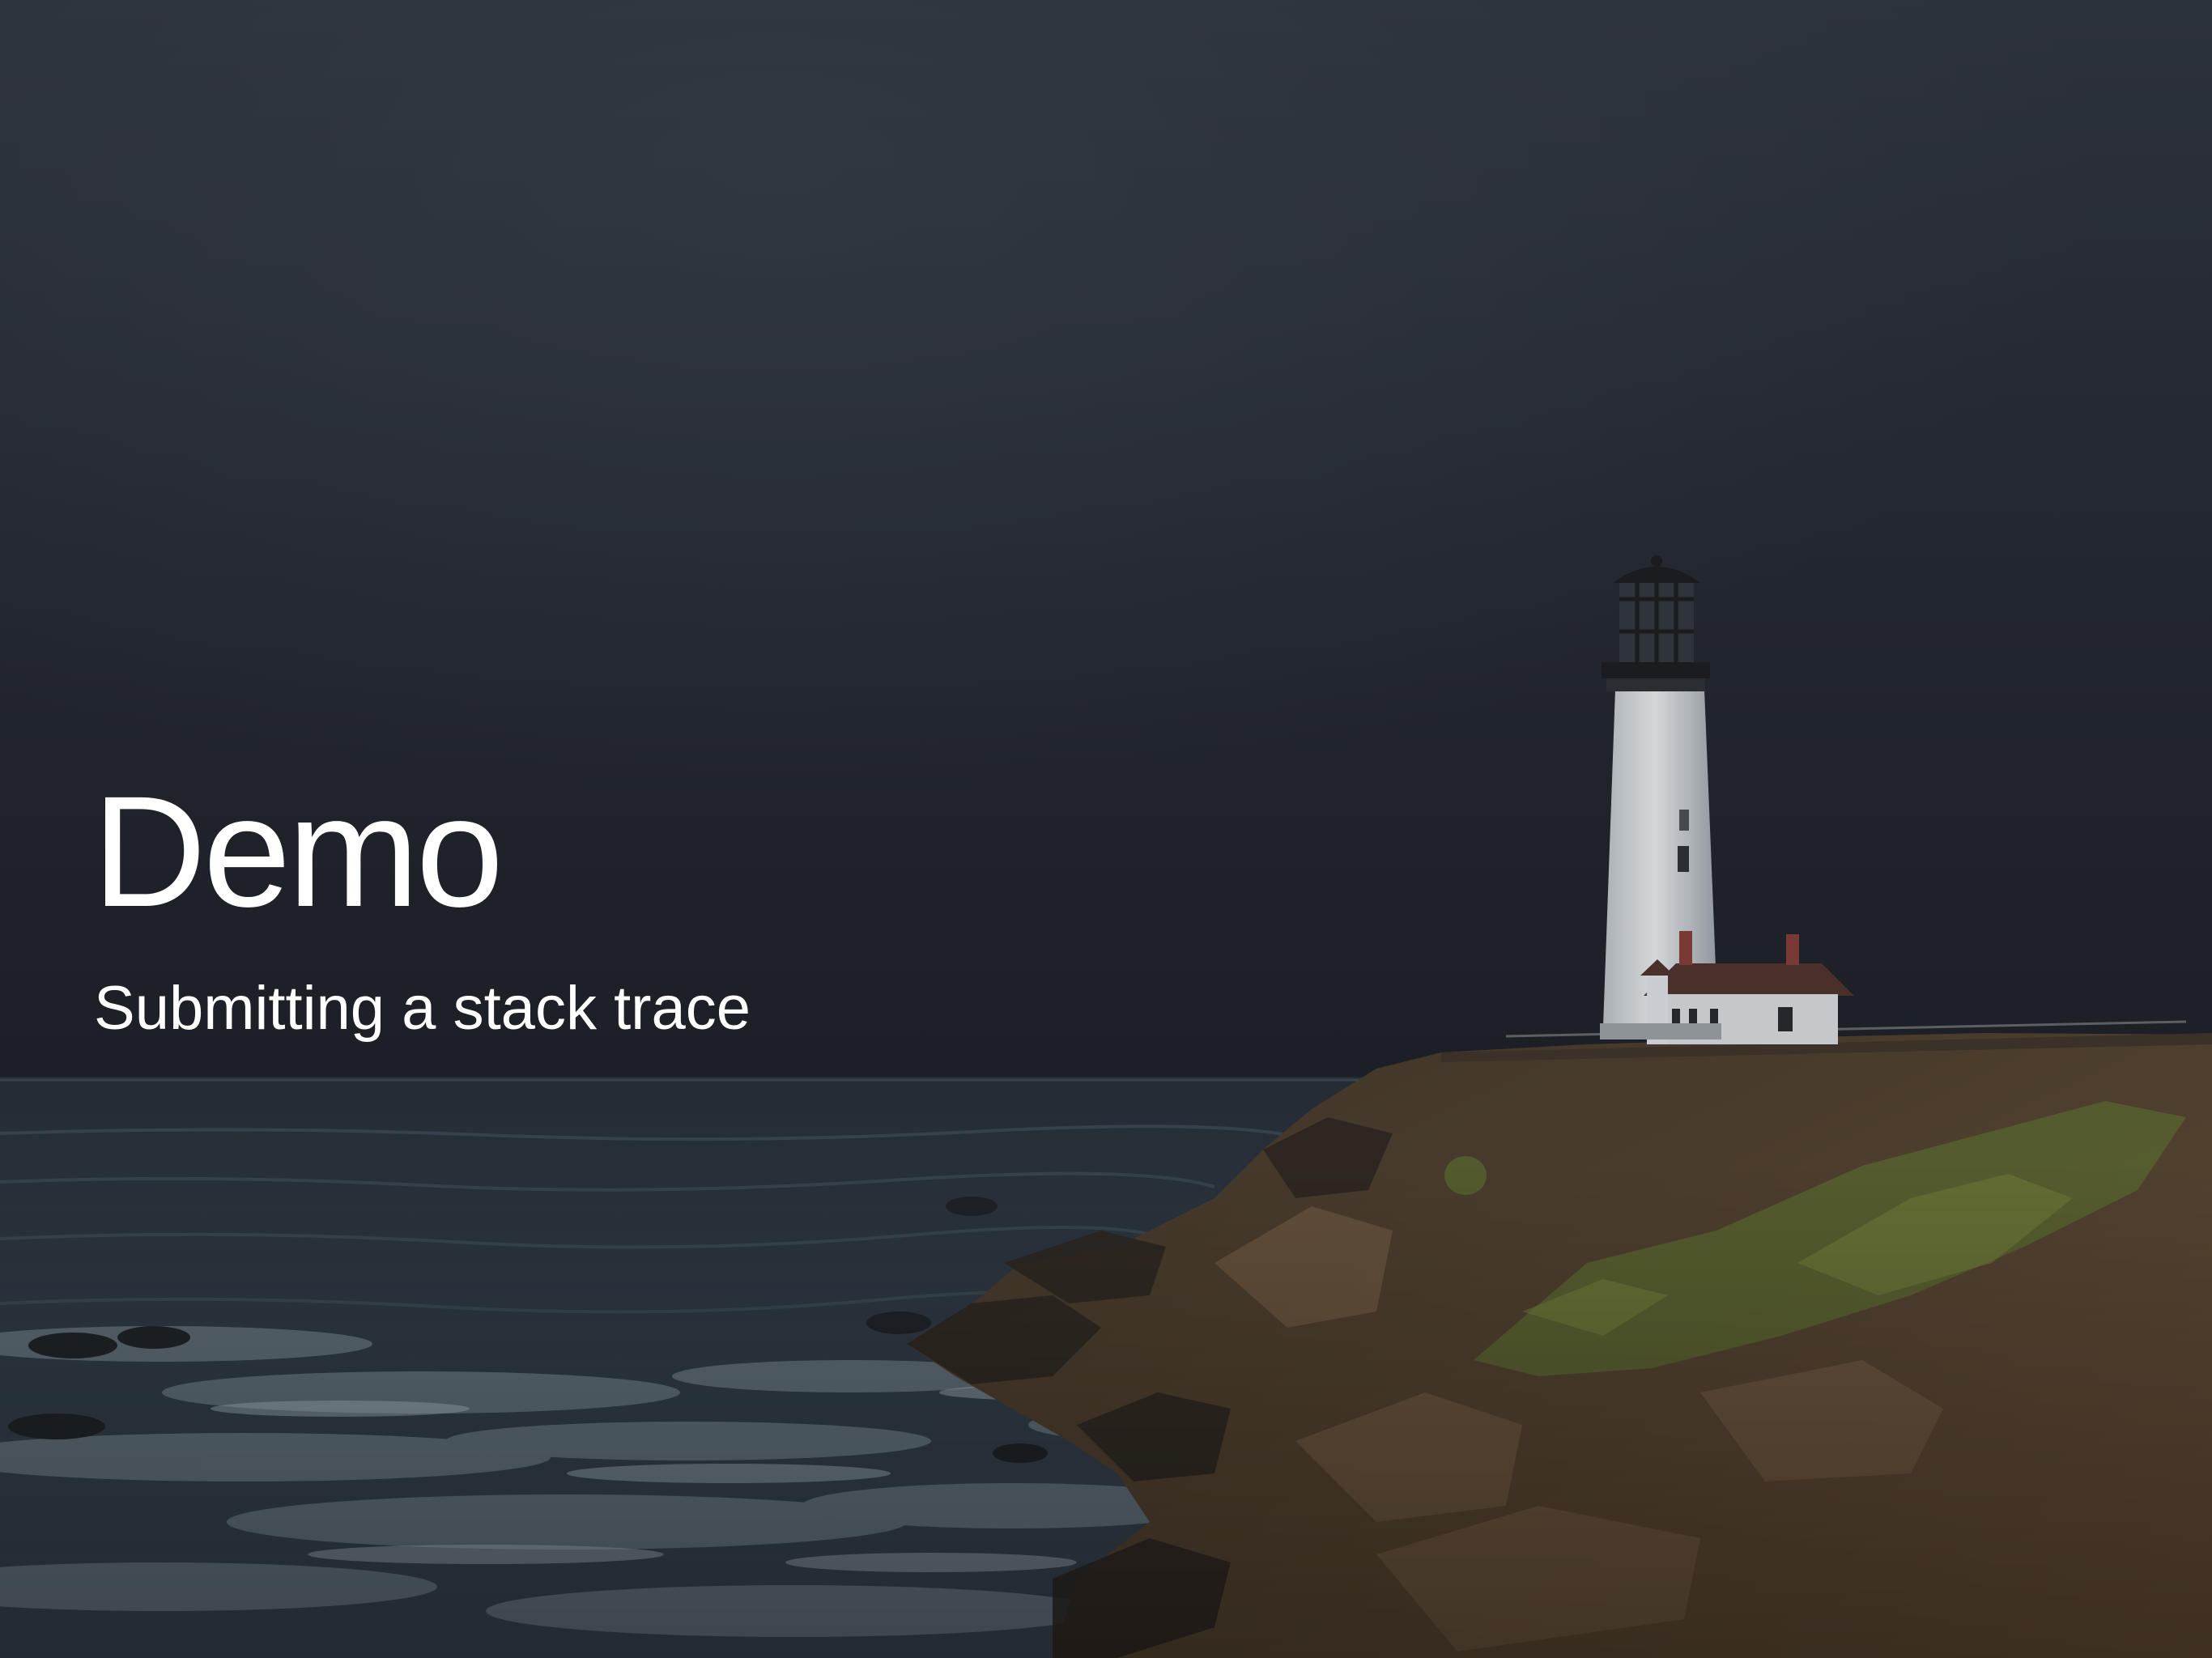 This screenshot has height=1658, width=2212. What do you see at coordinates (298, 851) in the screenshot?
I see `slide-title: Demo` at bounding box center [298, 851].